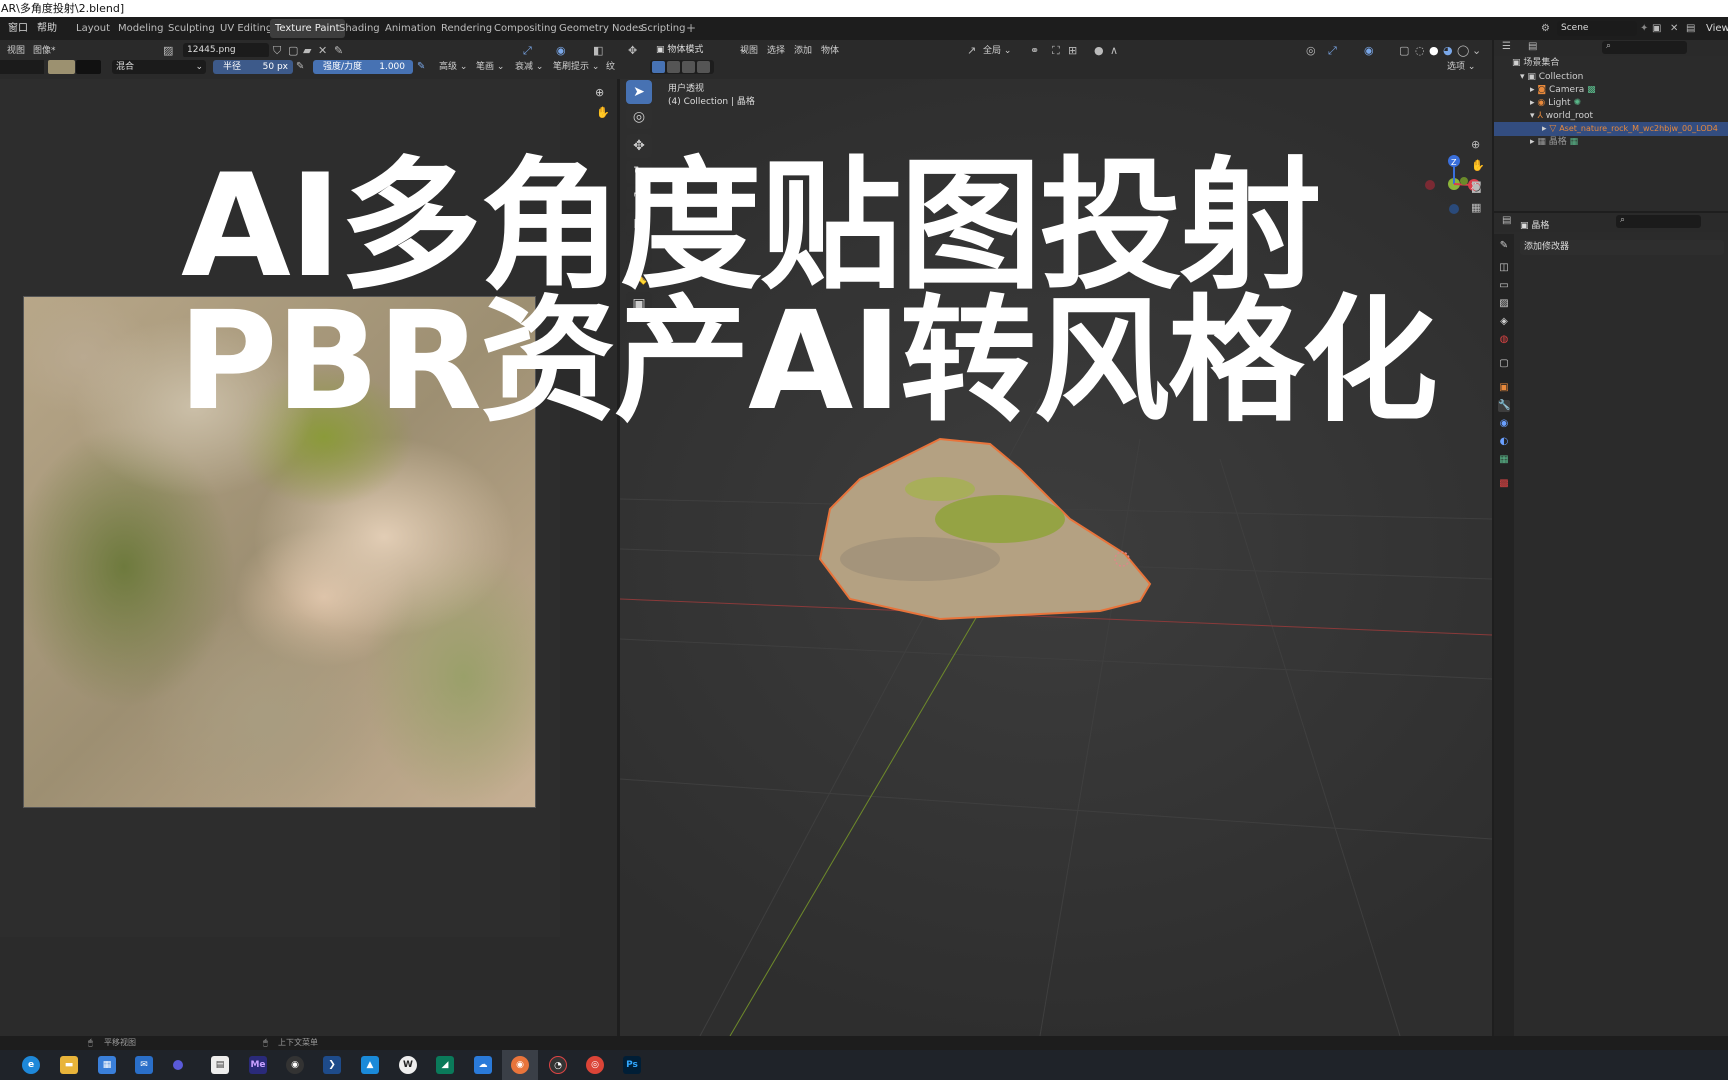 This screenshot has height=1080, width=1728. Describe the element at coordinates (1311, 50) in the screenshot. I see `visibility-icon: ◎` at that location.